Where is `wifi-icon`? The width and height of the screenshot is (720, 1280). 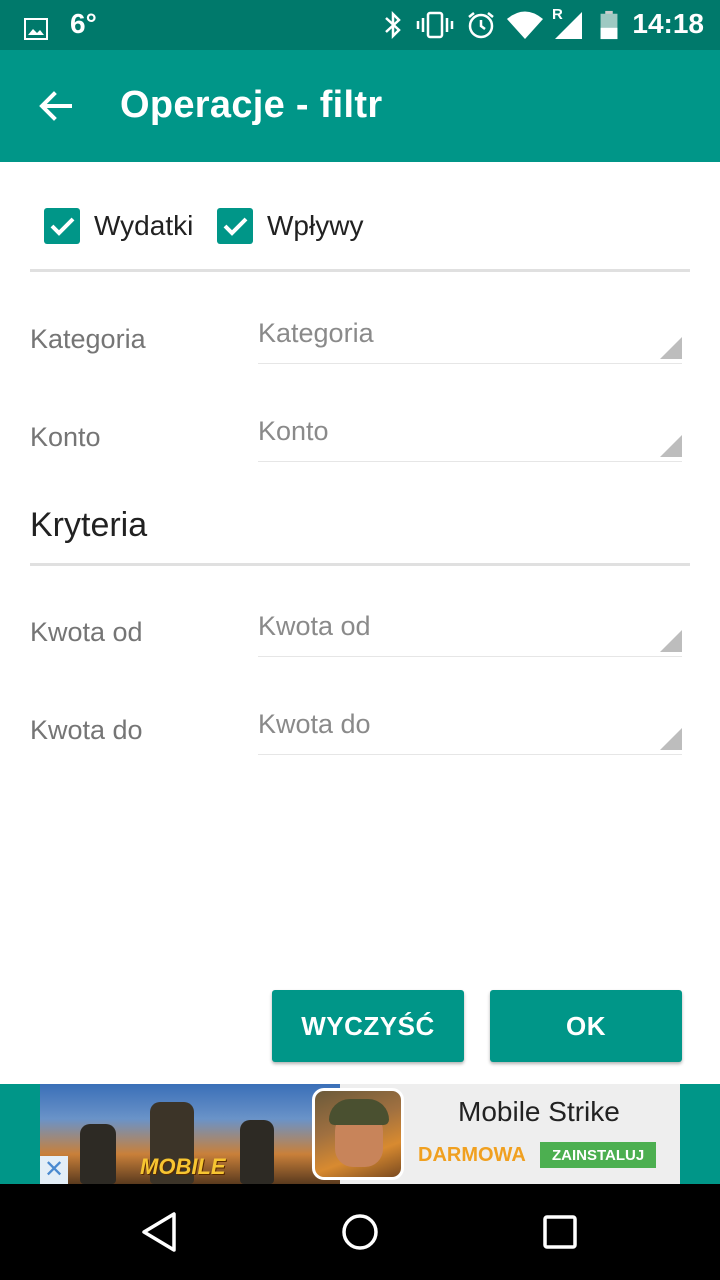 wifi-icon is located at coordinates (525, 25).